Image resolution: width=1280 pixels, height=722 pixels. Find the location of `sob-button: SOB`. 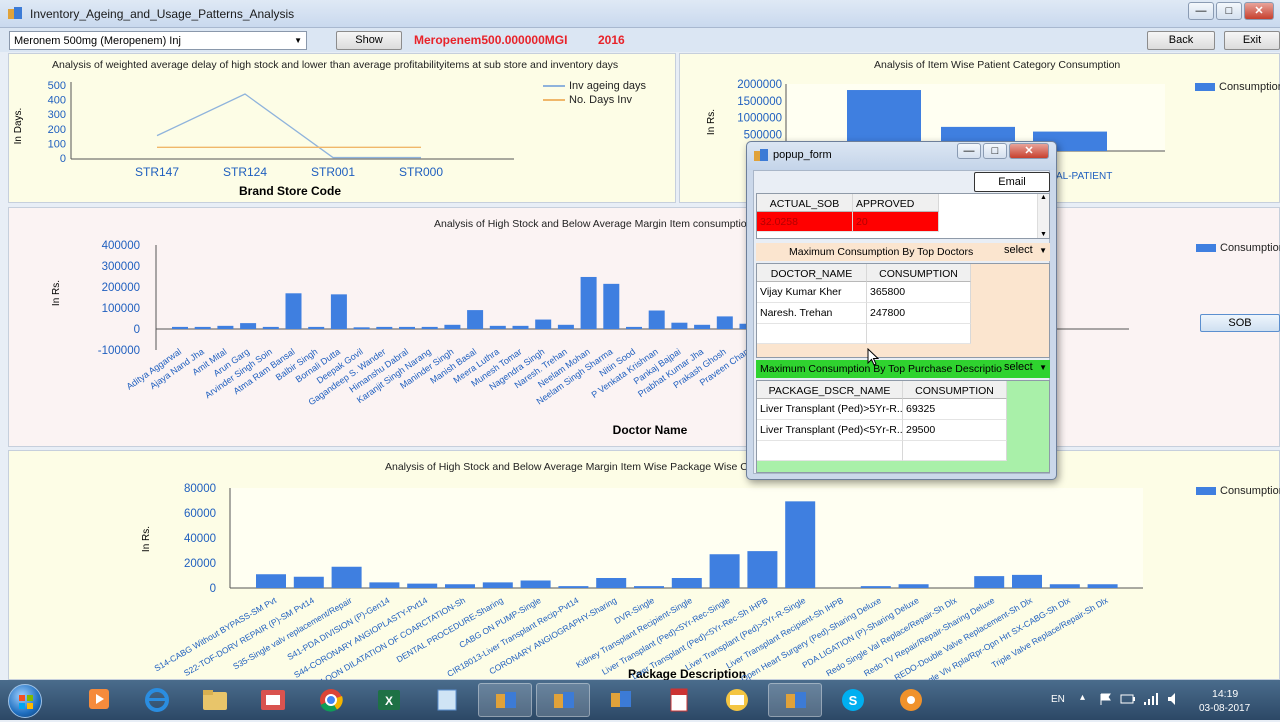

sob-button: SOB is located at coordinates (1240, 323).